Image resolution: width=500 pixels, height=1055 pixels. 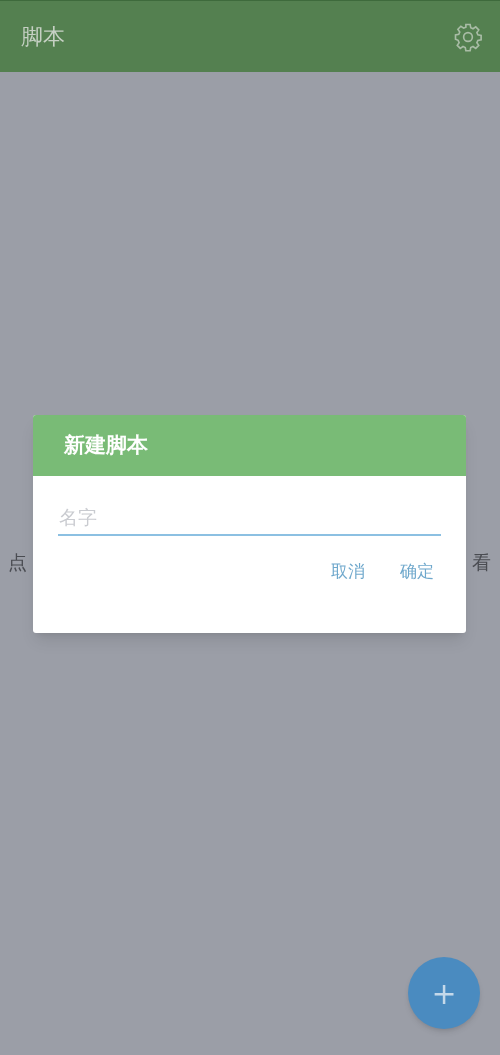 What do you see at coordinates (348, 572) in the screenshot?
I see `dialog-button: 取消` at bounding box center [348, 572].